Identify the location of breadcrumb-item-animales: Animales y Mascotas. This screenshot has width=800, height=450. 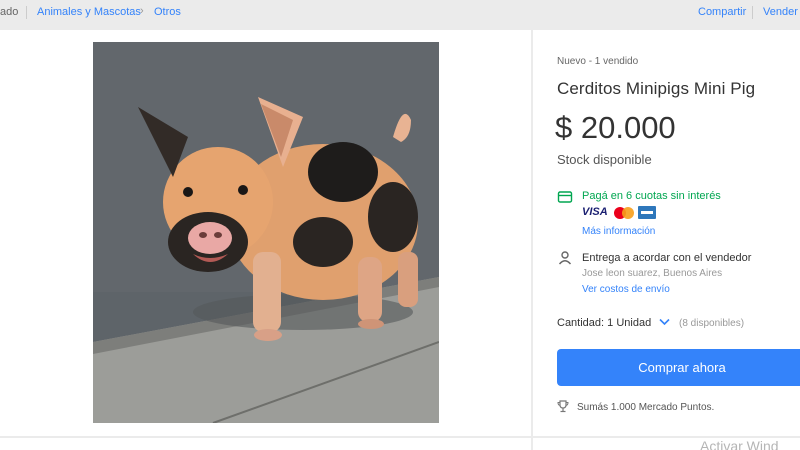
(89, 12).